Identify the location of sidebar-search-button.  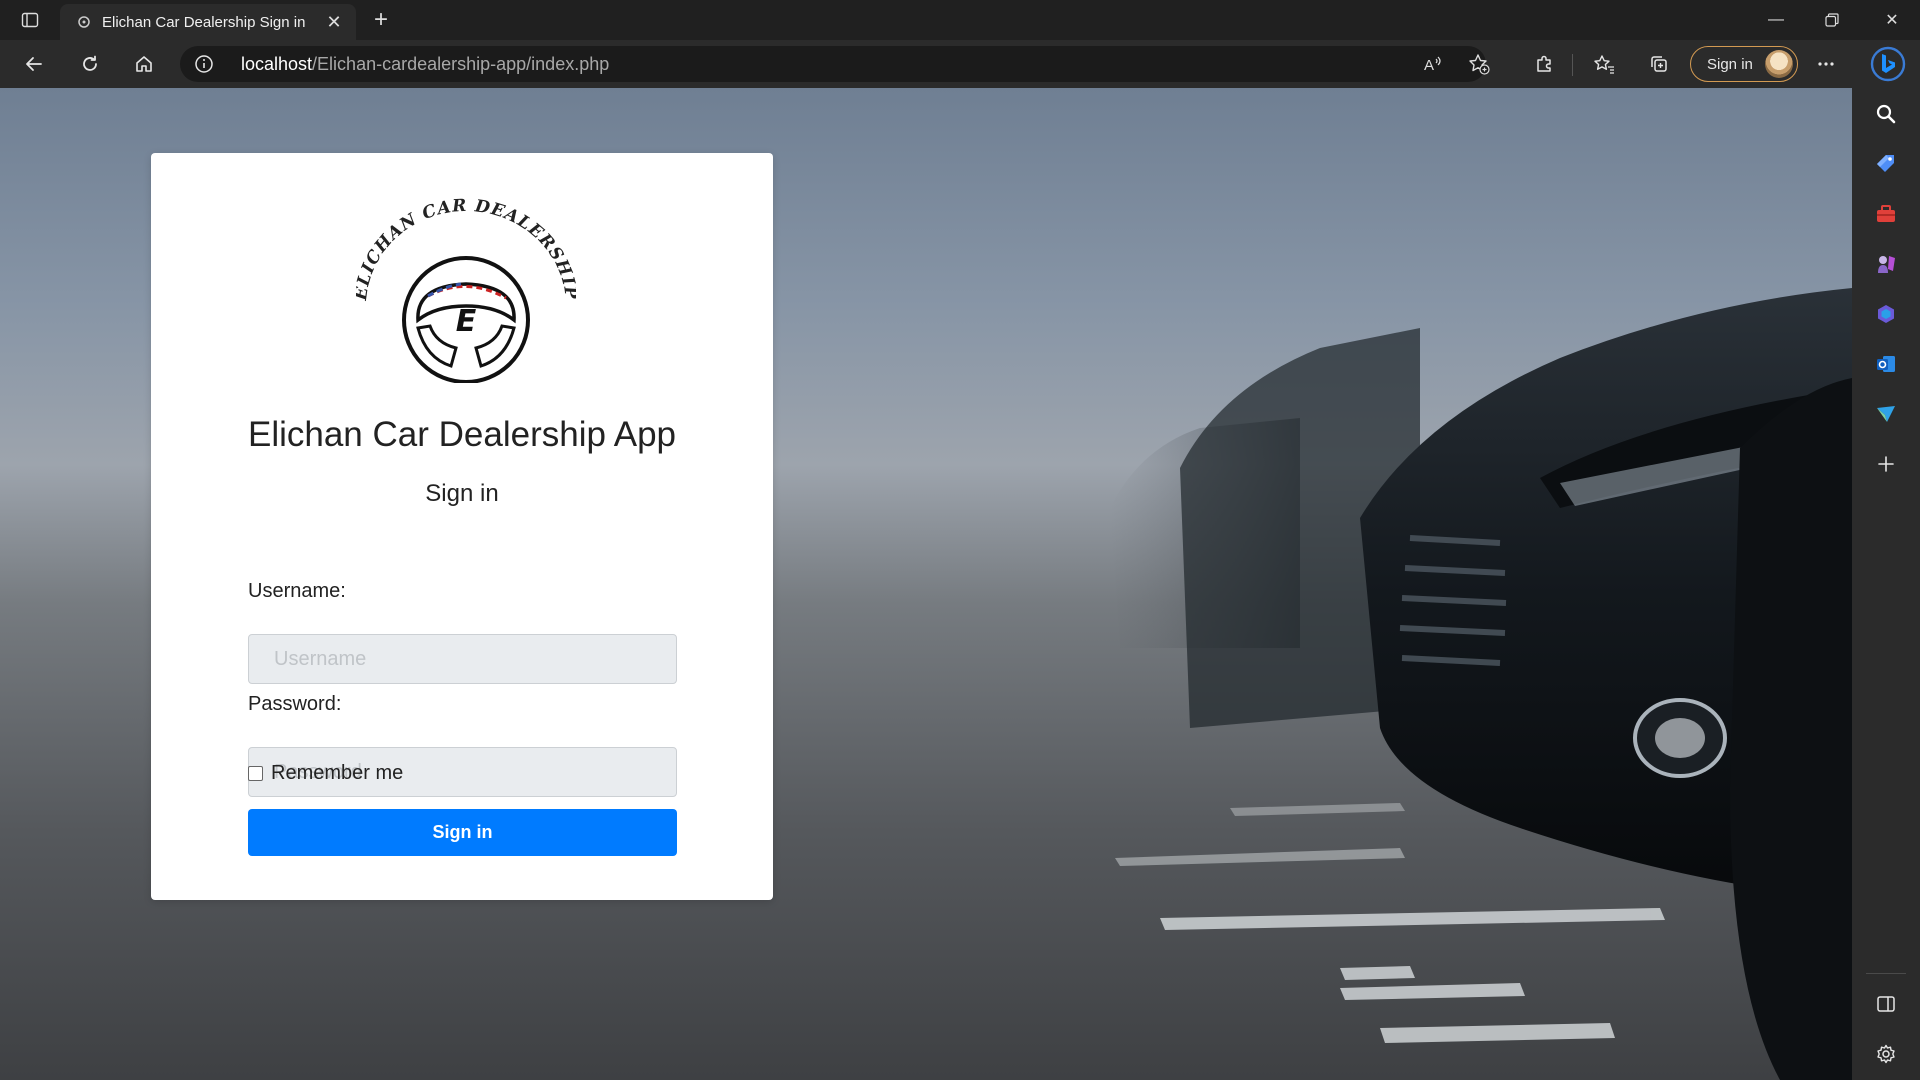
(1886, 114).